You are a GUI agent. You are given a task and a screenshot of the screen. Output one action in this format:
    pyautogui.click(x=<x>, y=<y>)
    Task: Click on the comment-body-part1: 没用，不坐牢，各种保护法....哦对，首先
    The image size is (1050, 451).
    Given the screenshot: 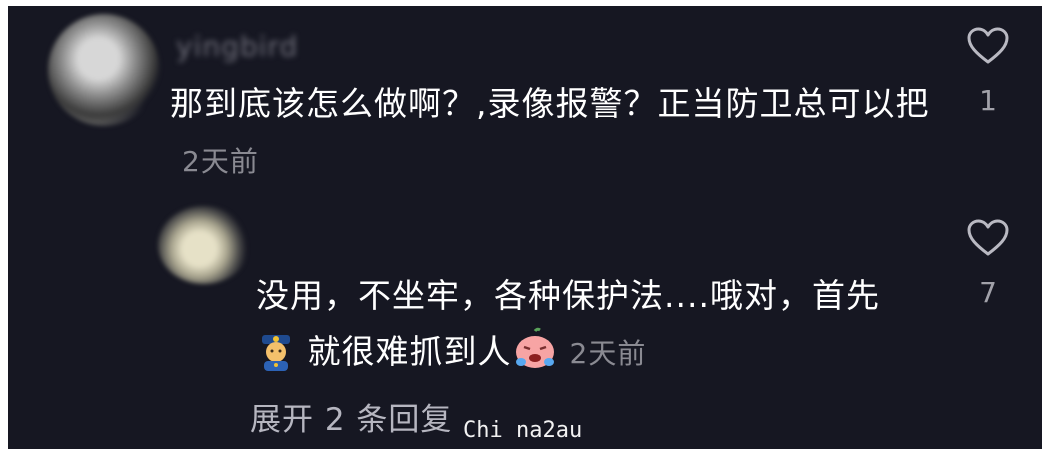 What is the action you would take?
    pyautogui.click(x=568, y=295)
    